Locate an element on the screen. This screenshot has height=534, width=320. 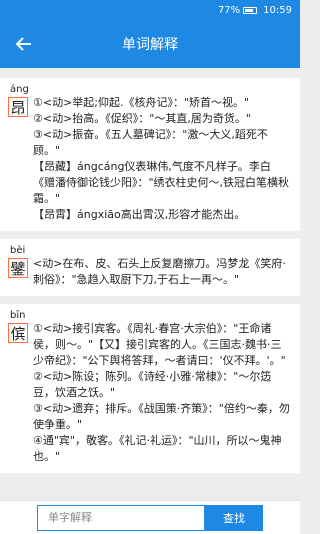
arrow-left-icon is located at coordinates (23, 44).